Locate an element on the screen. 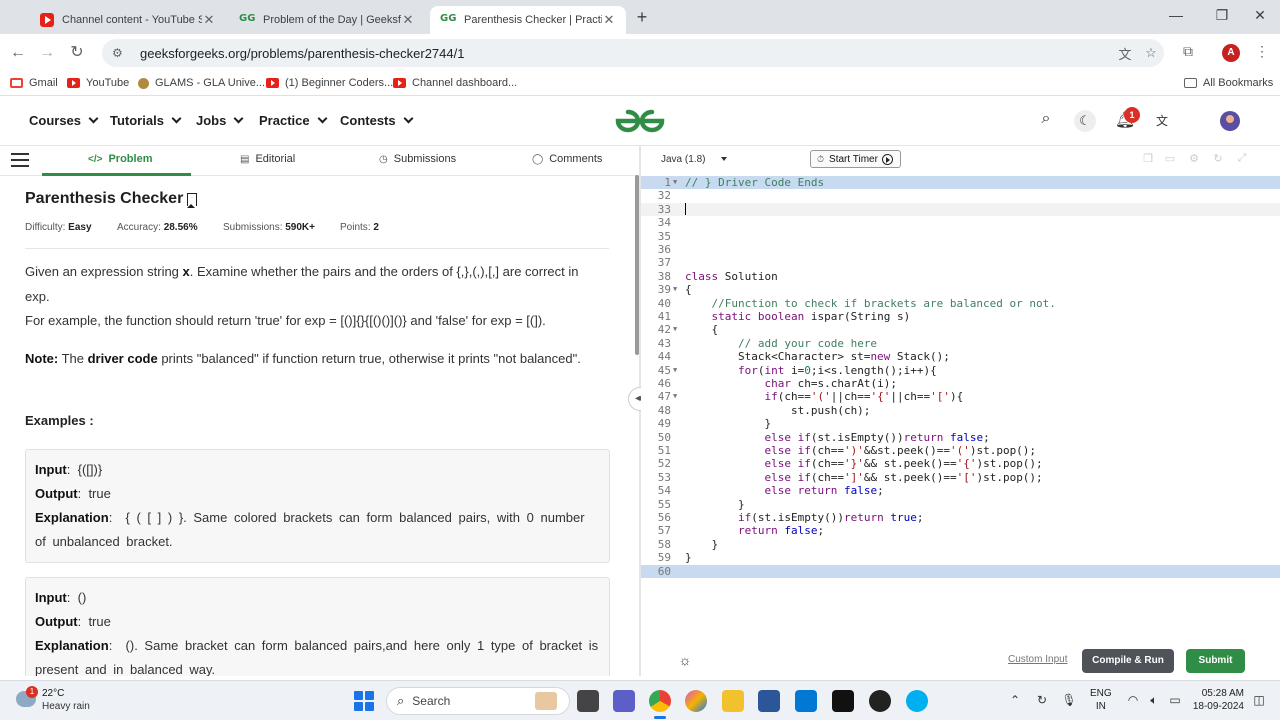 The width and height of the screenshot is (1280, 720). theme-toggle-icon: ☼ is located at coordinates (685, 660).